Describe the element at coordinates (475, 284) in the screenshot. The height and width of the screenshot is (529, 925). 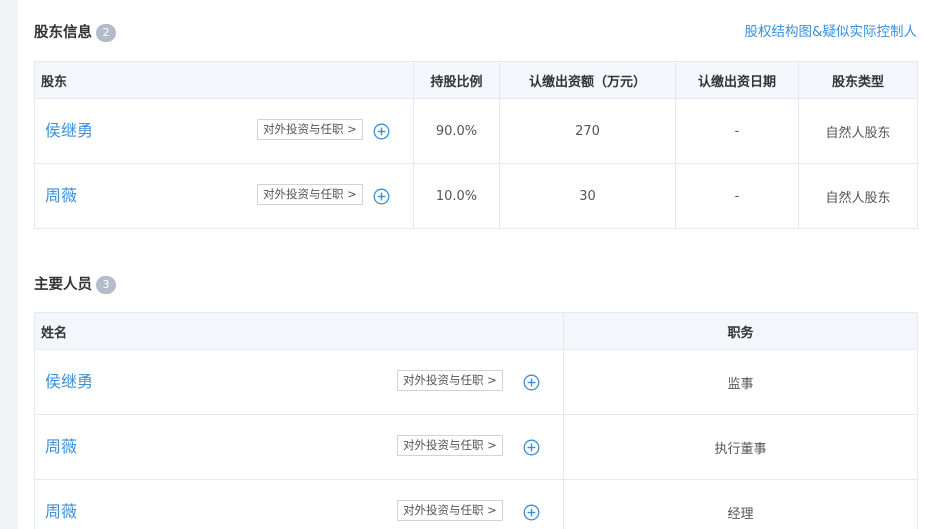
I see `personnel-section-header: 主要人员 3` at that location.